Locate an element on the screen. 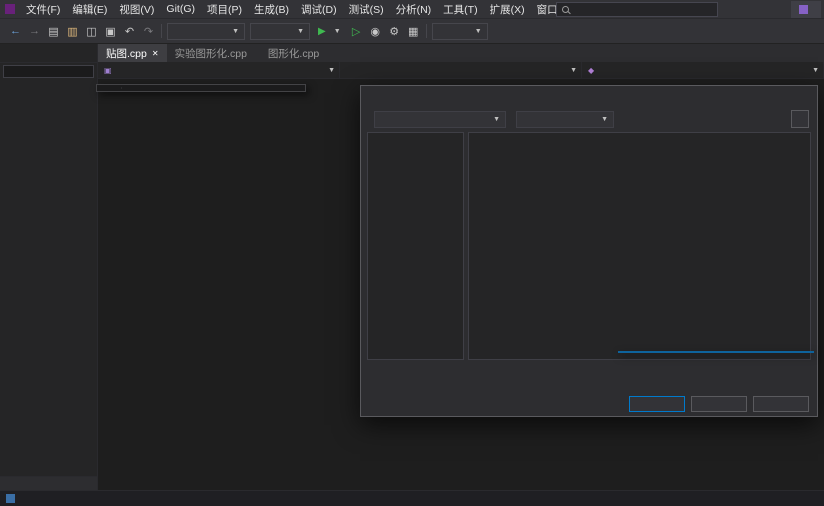  auto-dropdown: ▼ is located at coordinates (459, 31).